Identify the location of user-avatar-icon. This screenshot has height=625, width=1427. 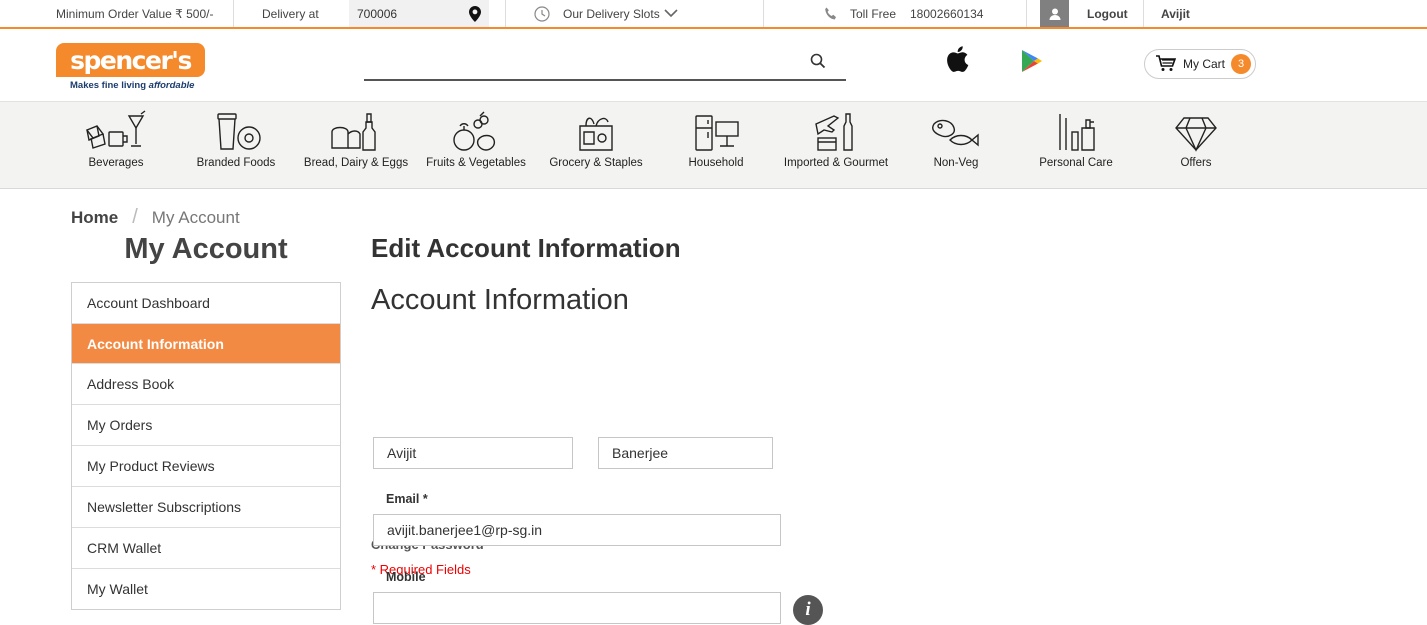
(1054, 13).